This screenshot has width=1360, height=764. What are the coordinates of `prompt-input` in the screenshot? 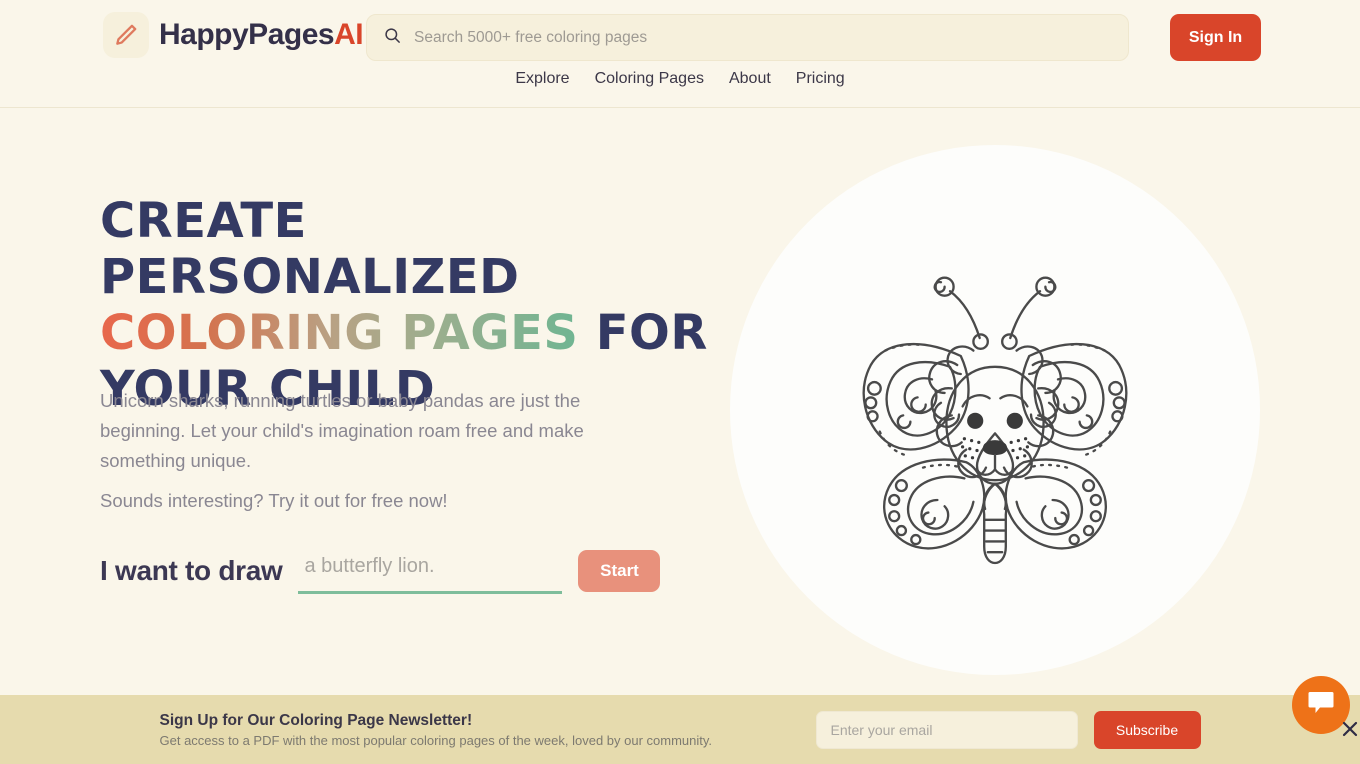 It's located at (430, 571).